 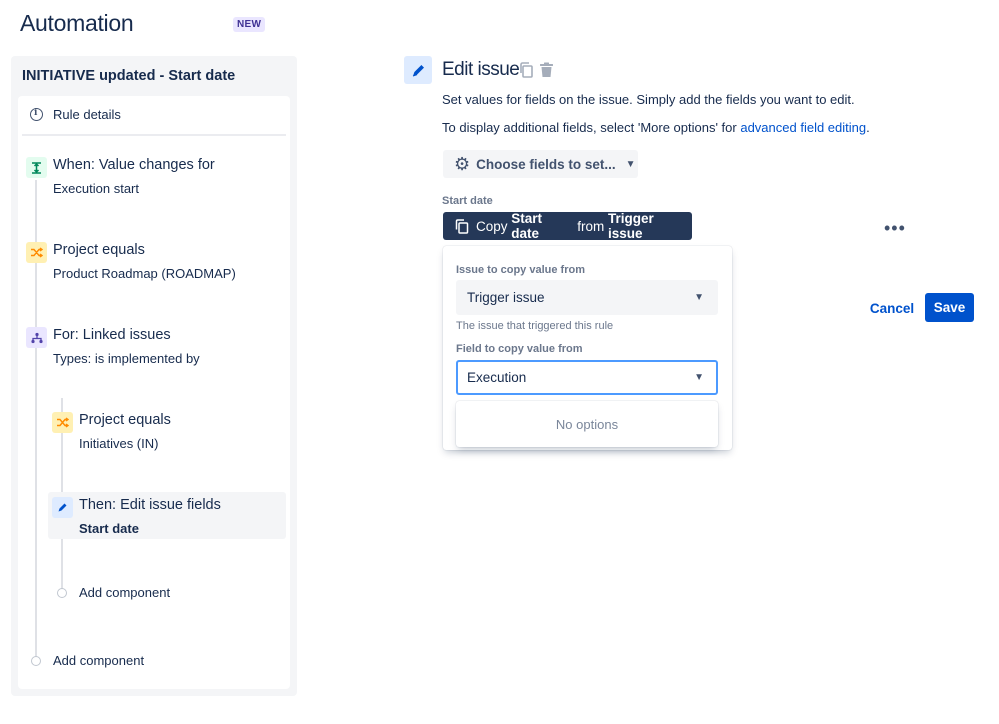 What do you see at coordinates (154, 264) in the screenshot?
I see `condition-step: Project equals Product Roadmap (ROADMAP)` at bounding box center [154, 264].